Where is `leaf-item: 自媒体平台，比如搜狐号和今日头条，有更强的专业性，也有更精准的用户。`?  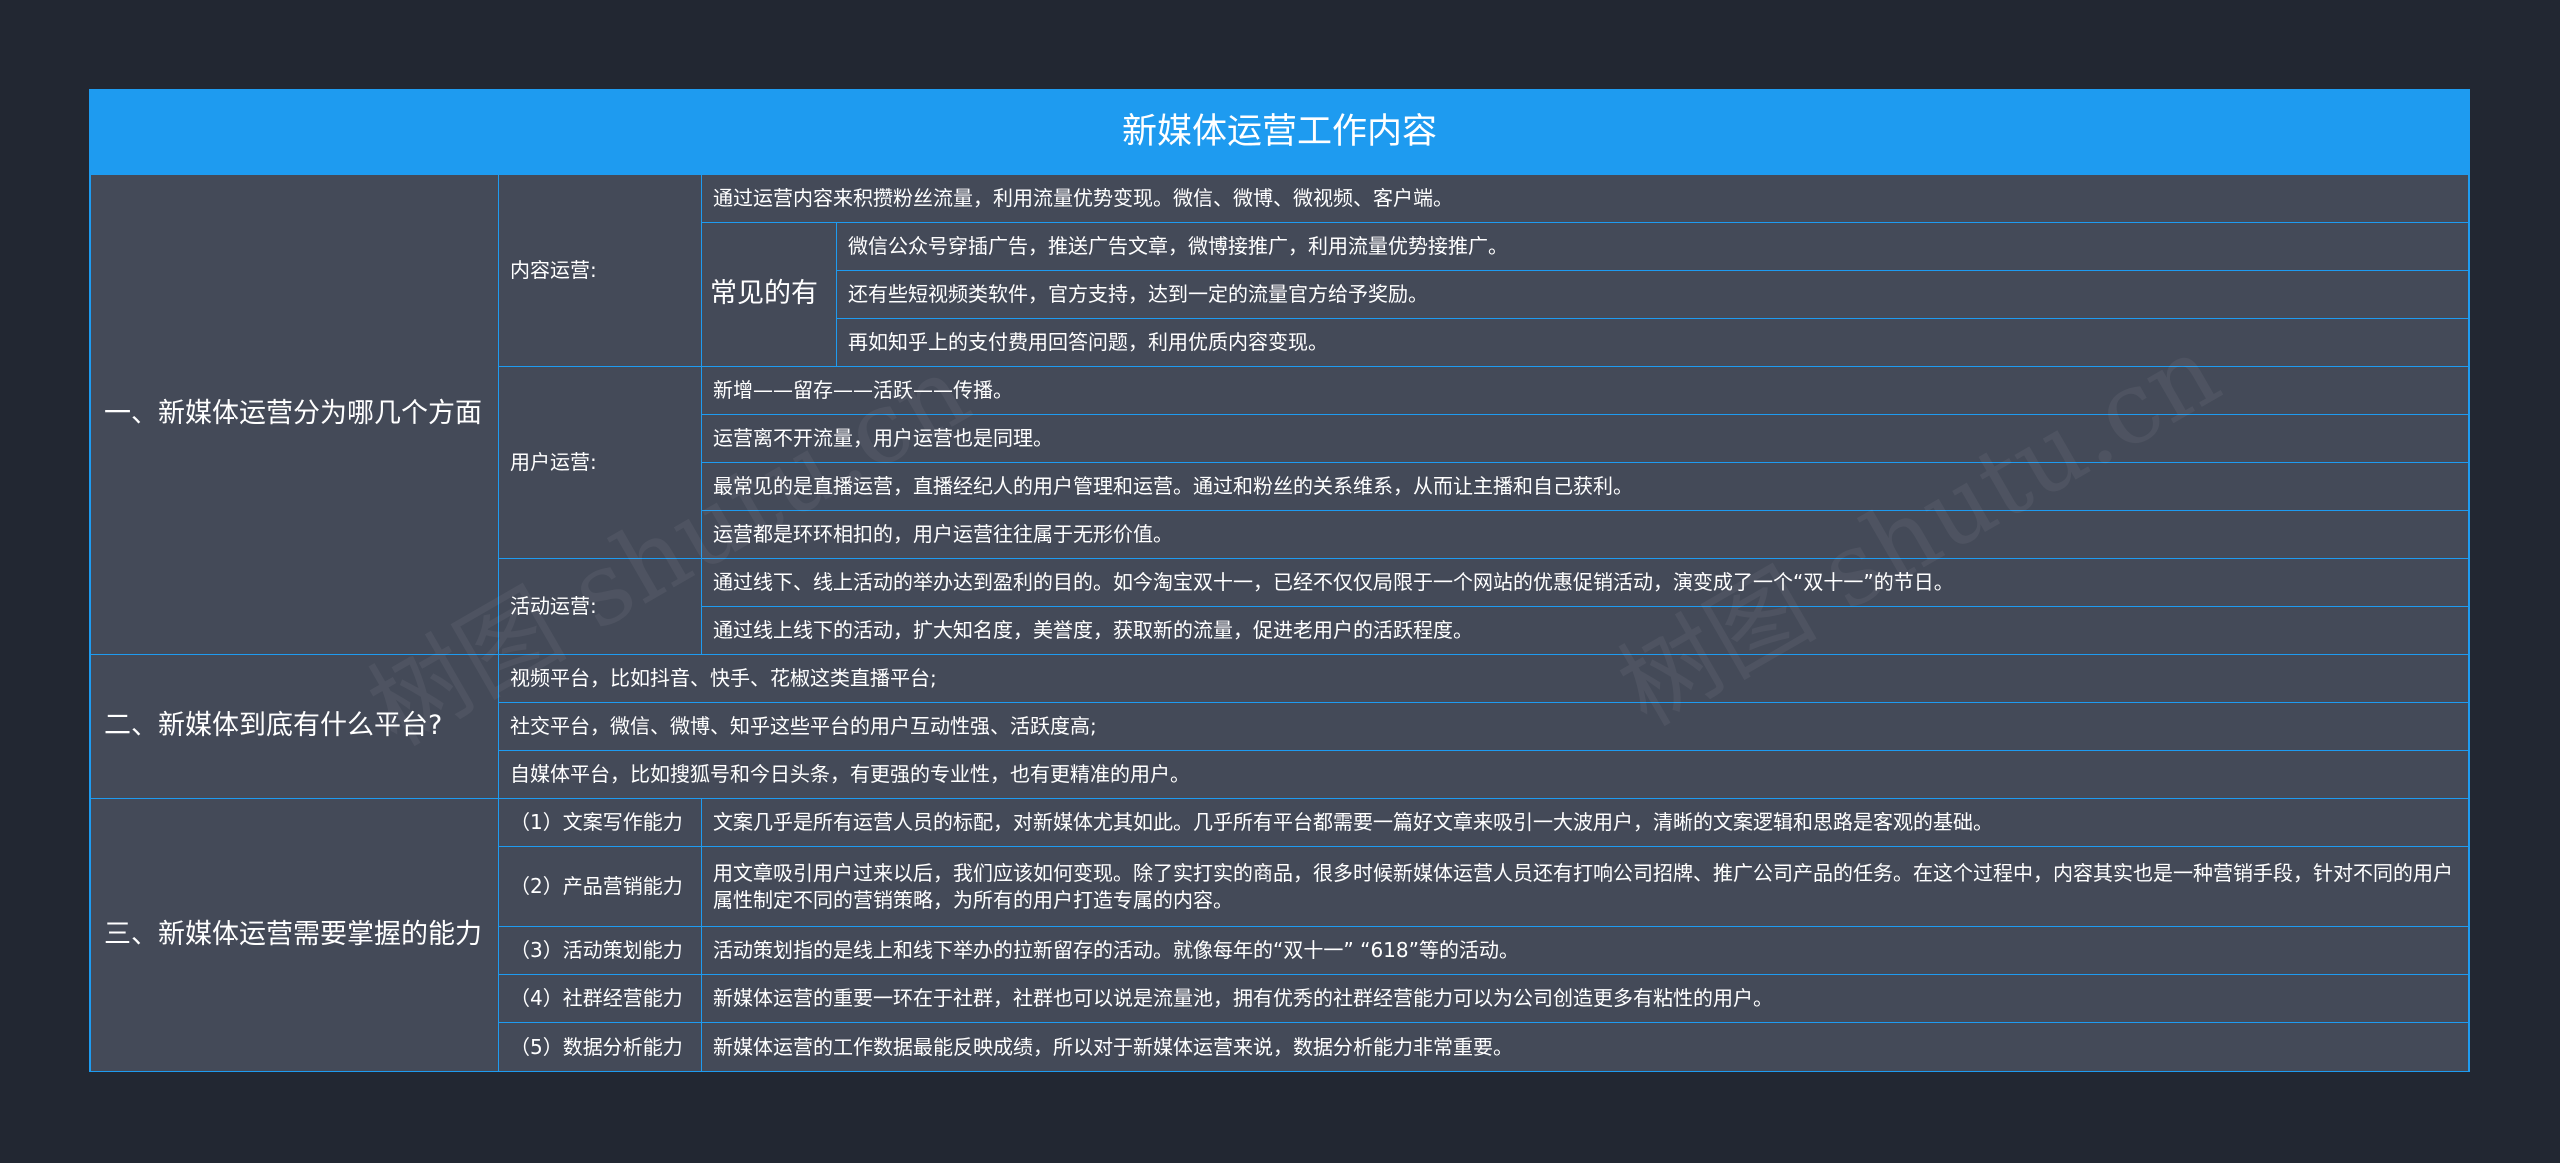
leaf-item: 自媒体平台，比如搜狐号和今日头条，有更强的专业性，也有更精准的用户。 is located at coordinates (1483, 775).